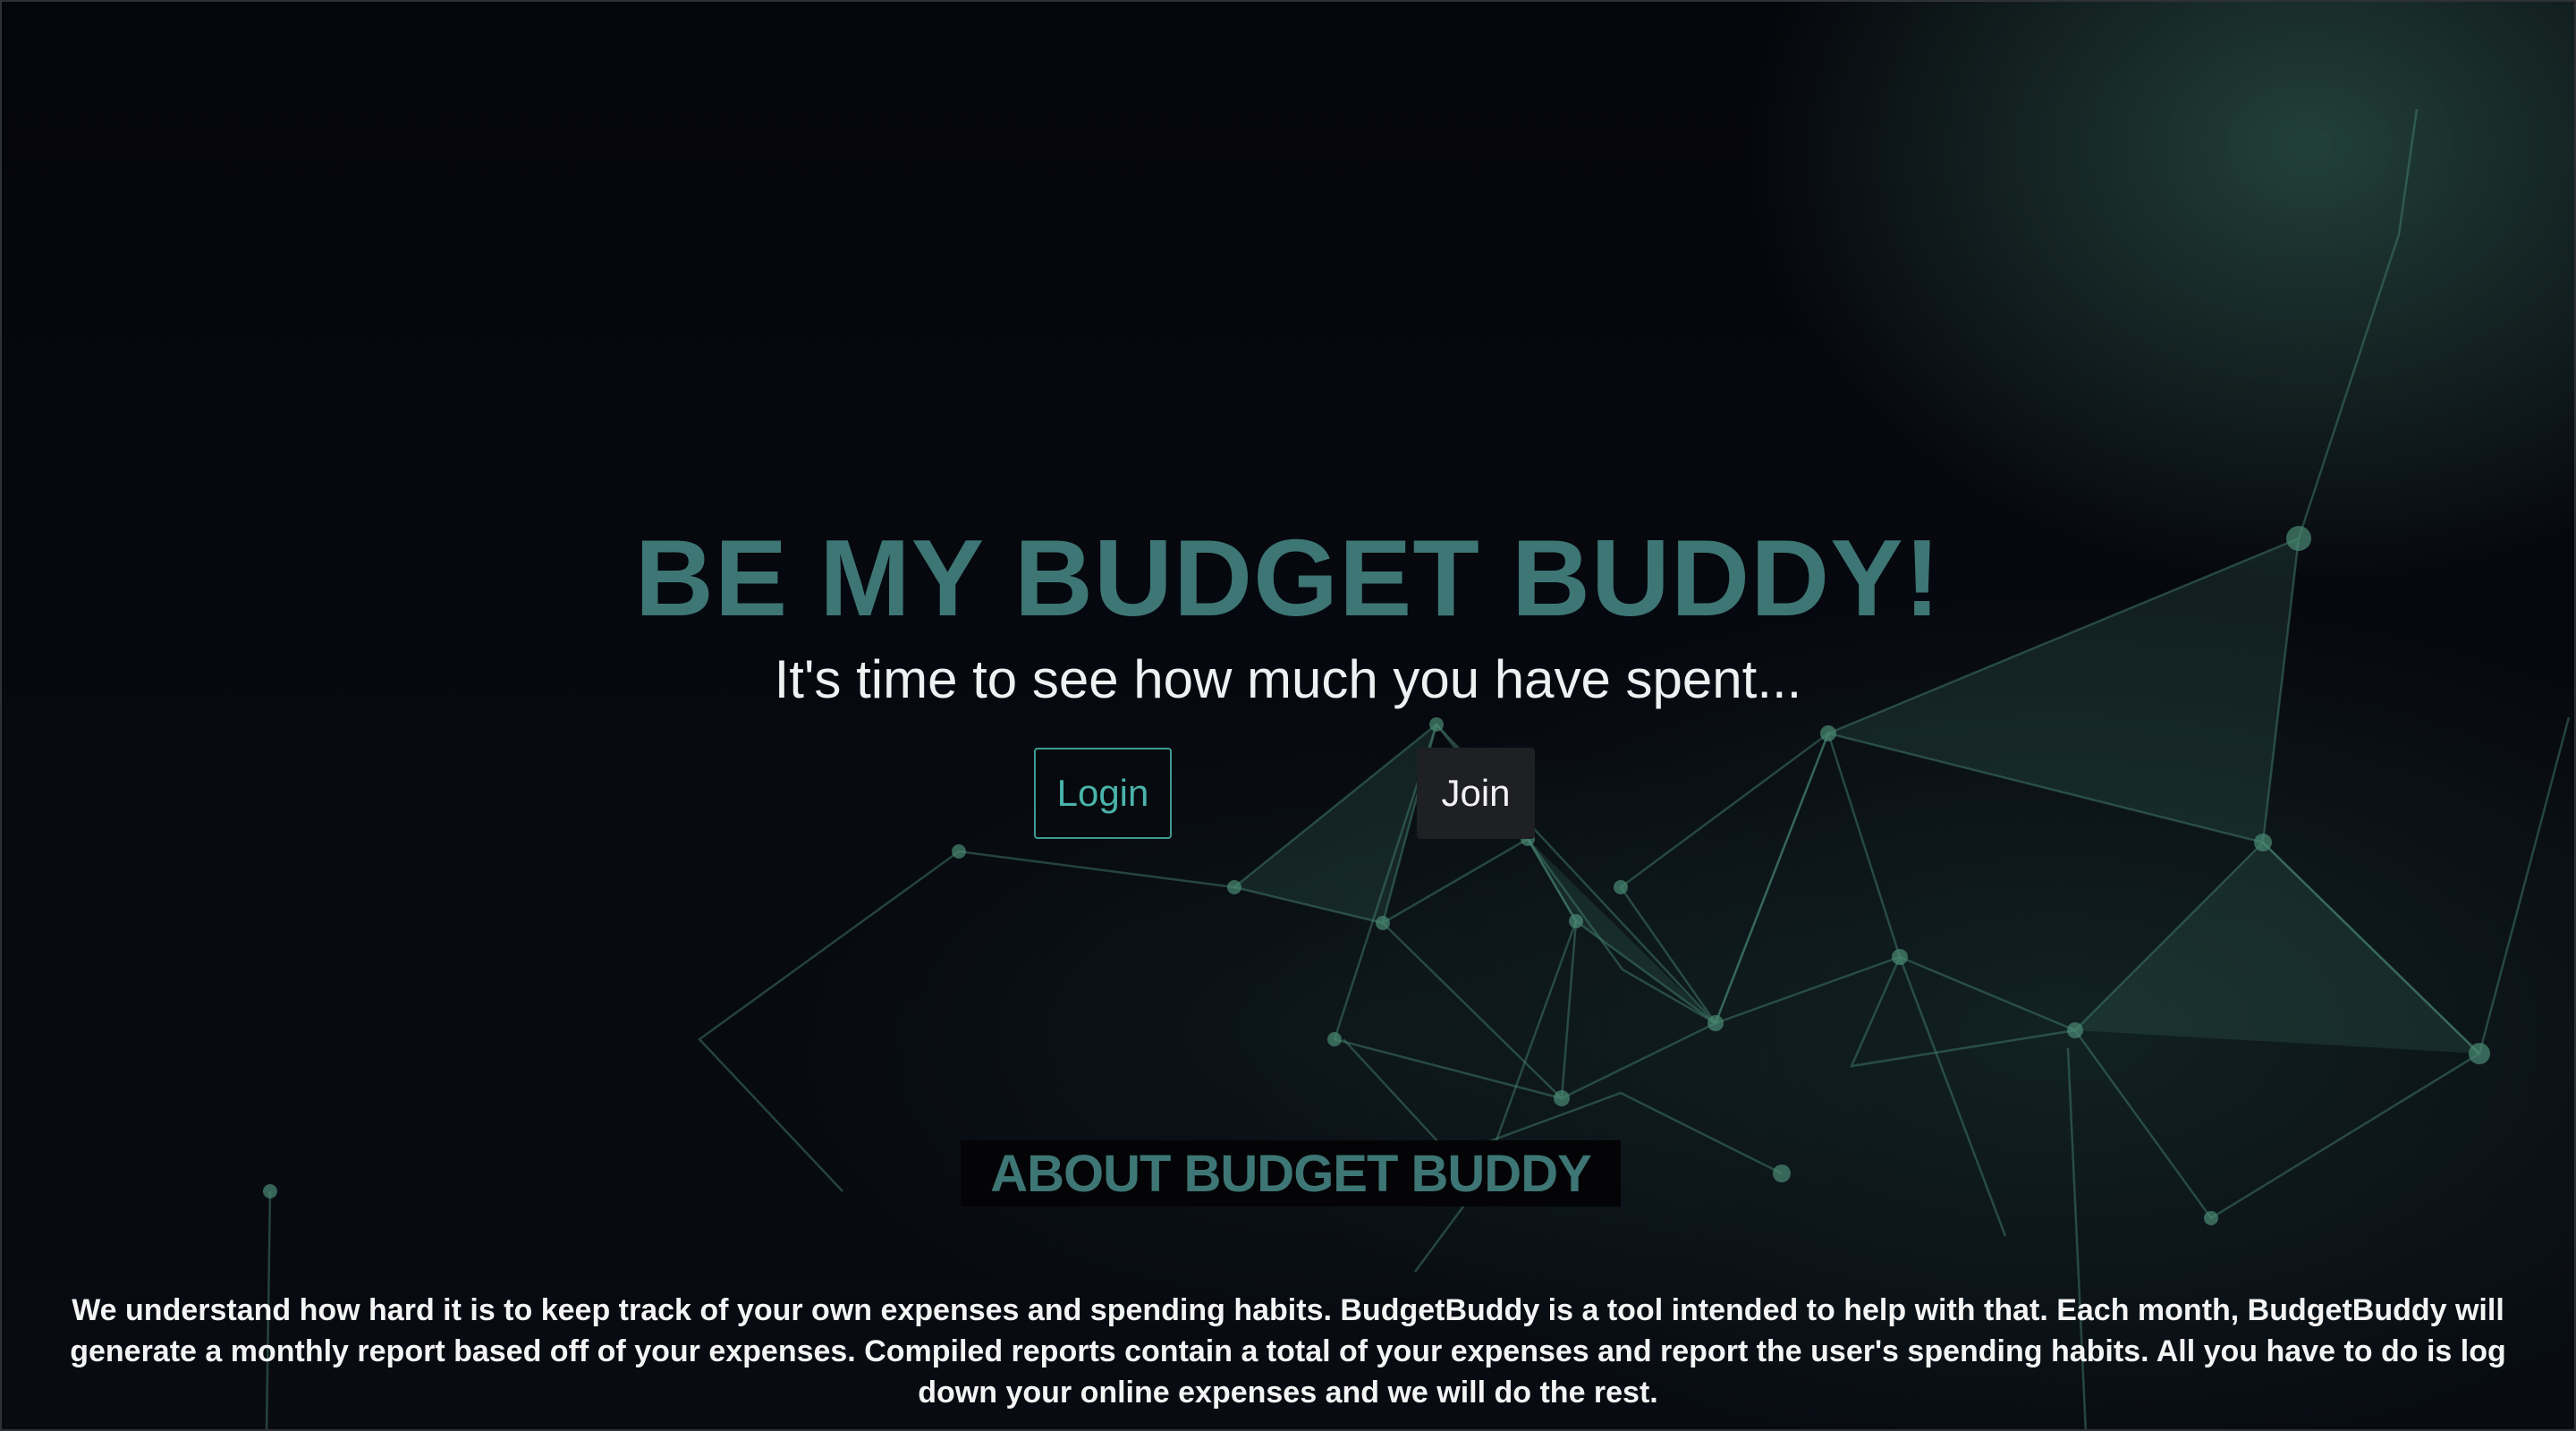  What do you see at coordinates (1103, 794) in the screenshot?
I see `login-button: Login` at bounding box center [1103, 794].